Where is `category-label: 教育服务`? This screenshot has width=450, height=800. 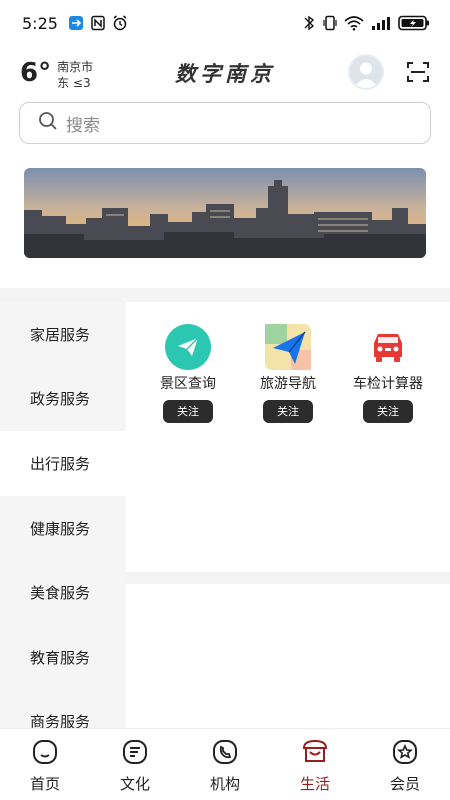
category-label: 教育服务 is located at coordinates (60, 657).